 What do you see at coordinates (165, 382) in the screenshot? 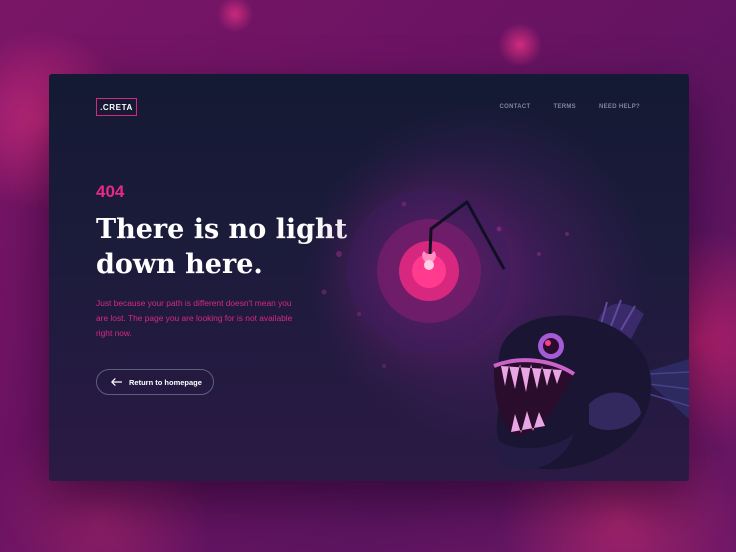
I see `return-home-label: Return to homepage` at bounding box center [165, 382].